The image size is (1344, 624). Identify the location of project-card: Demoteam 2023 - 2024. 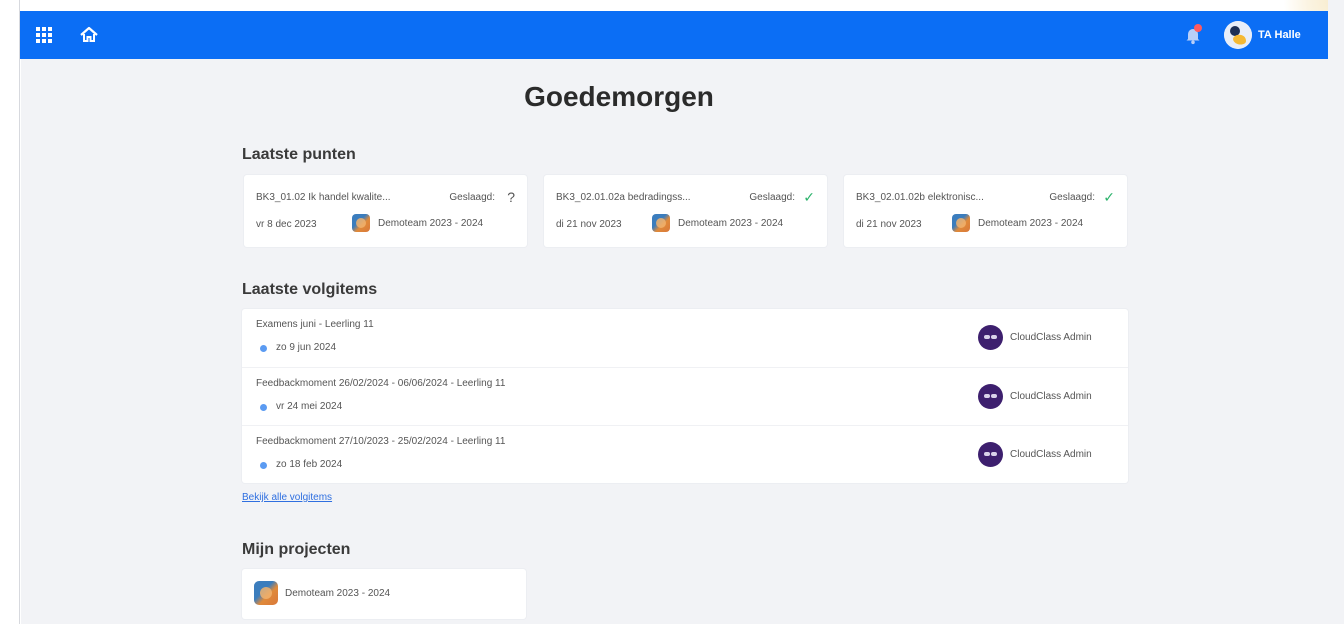
(384, 594).